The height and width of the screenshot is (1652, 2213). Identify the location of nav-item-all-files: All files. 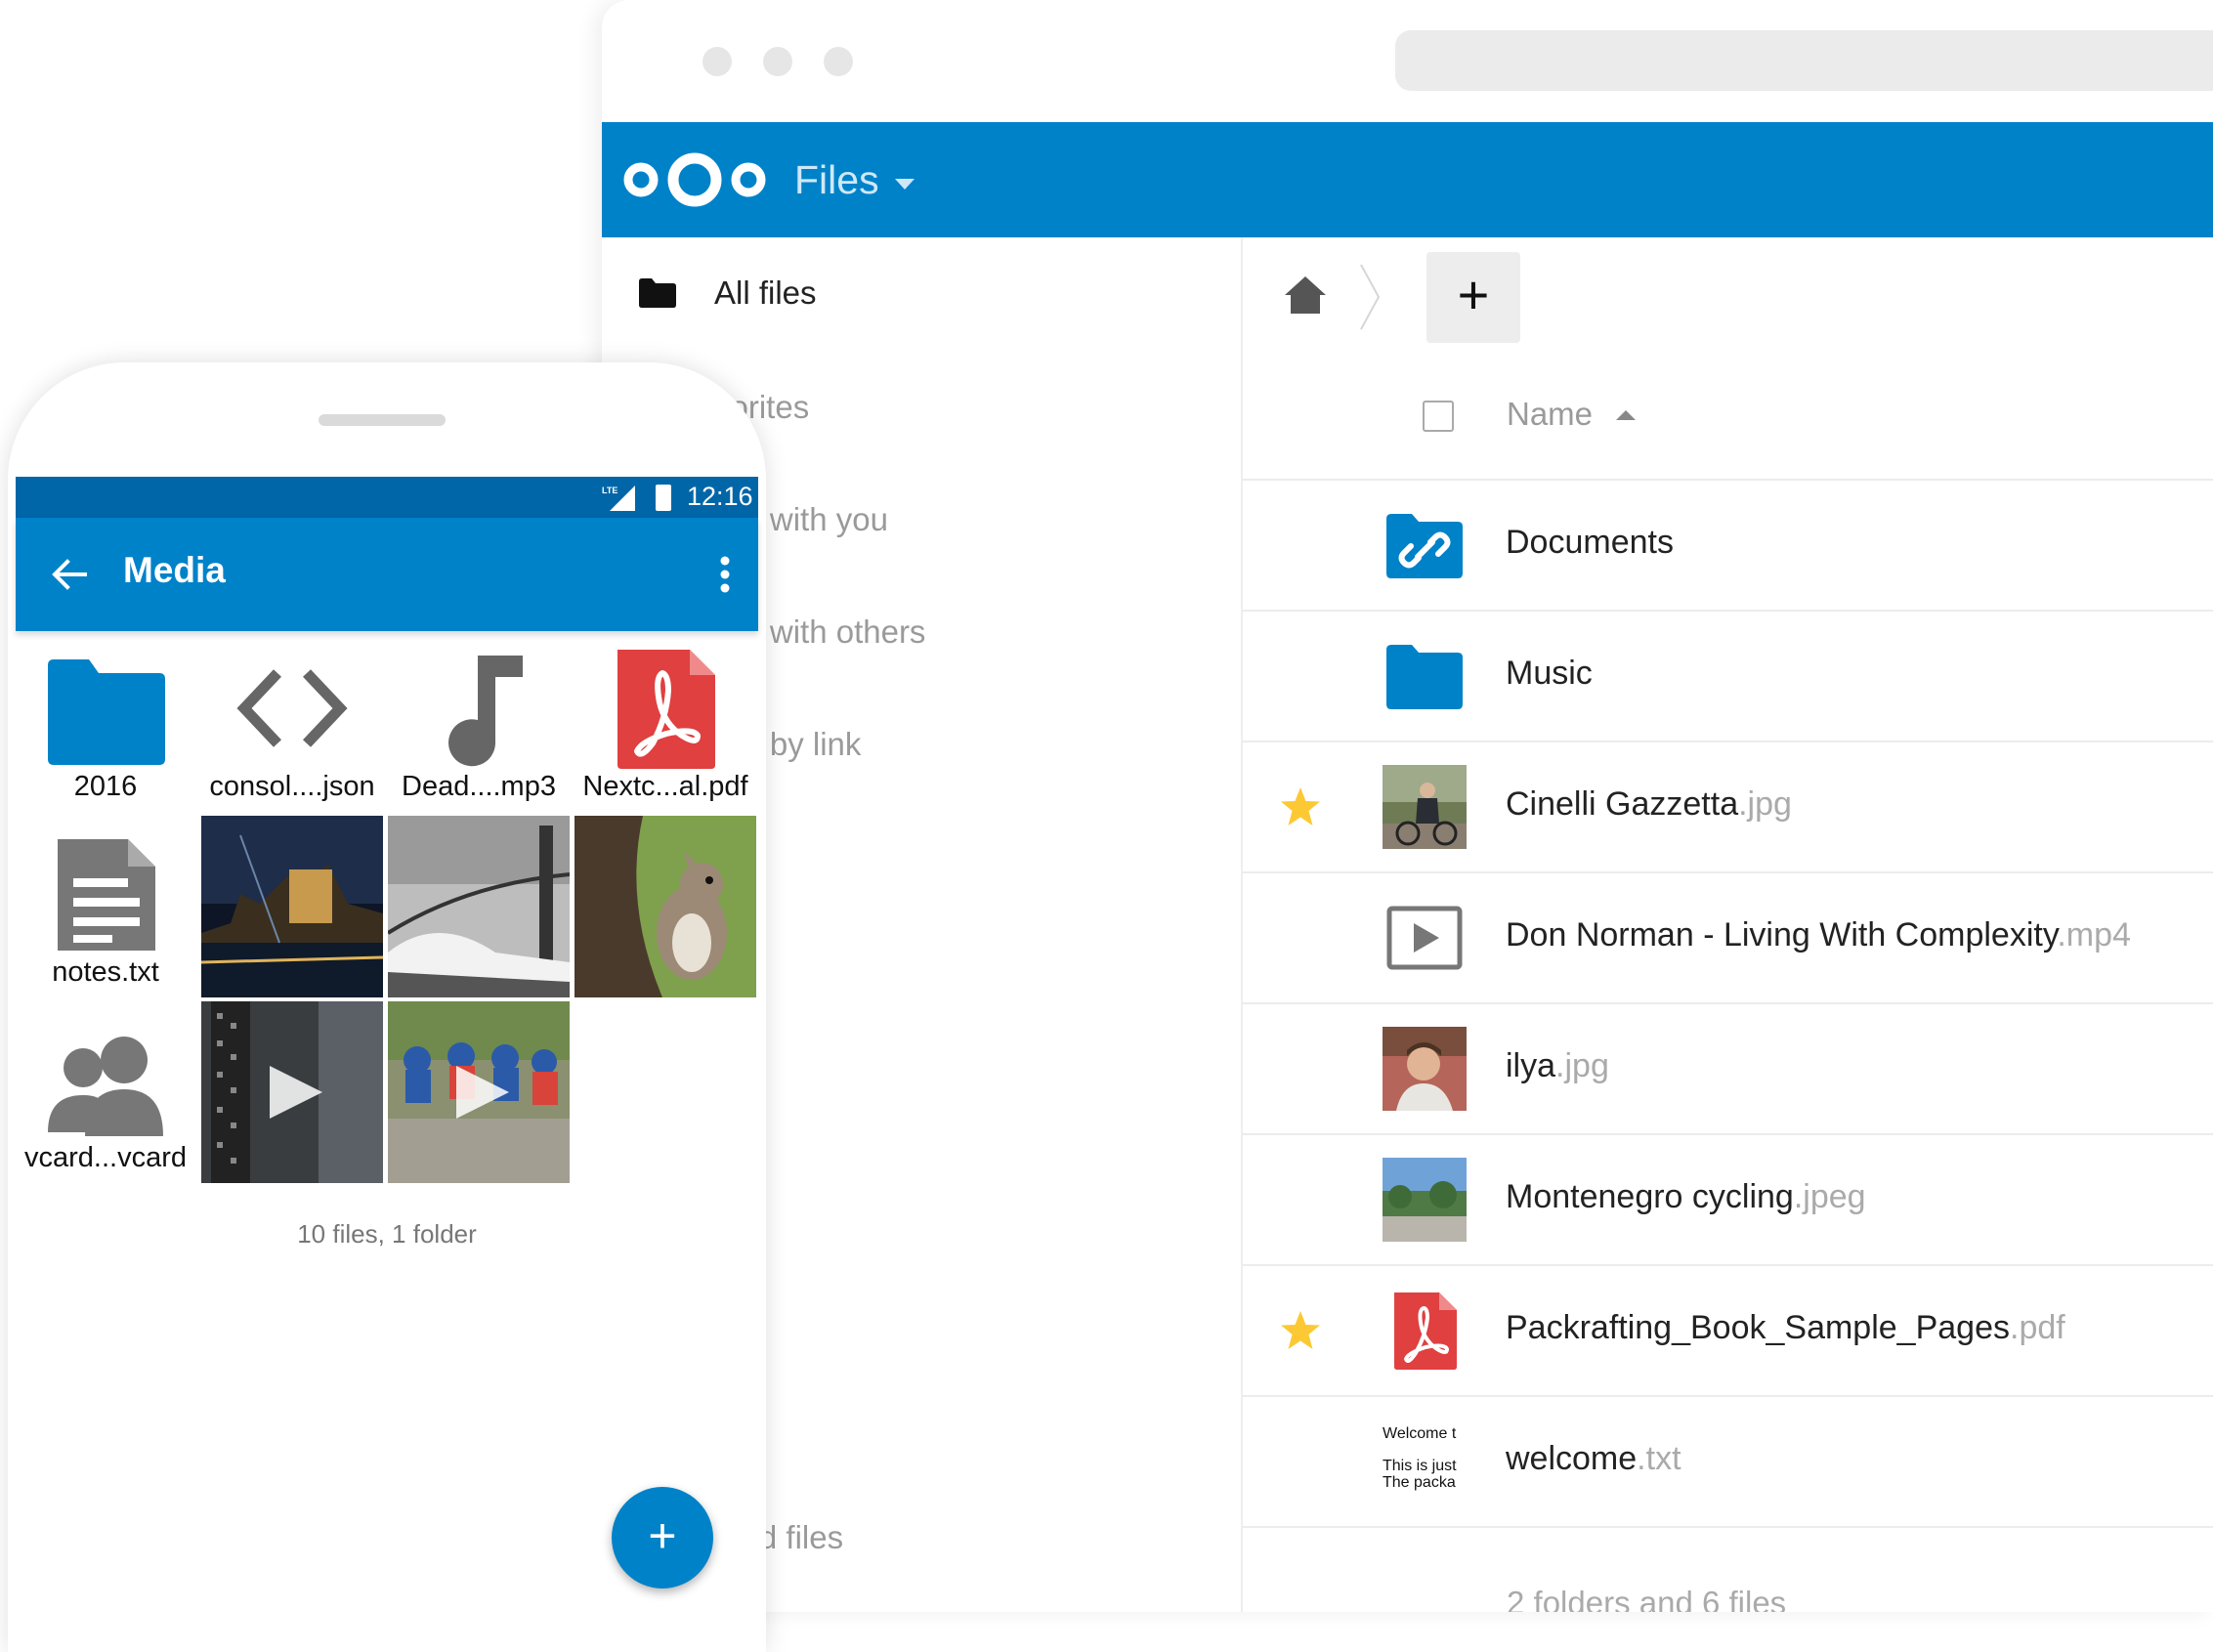
(765, 293).